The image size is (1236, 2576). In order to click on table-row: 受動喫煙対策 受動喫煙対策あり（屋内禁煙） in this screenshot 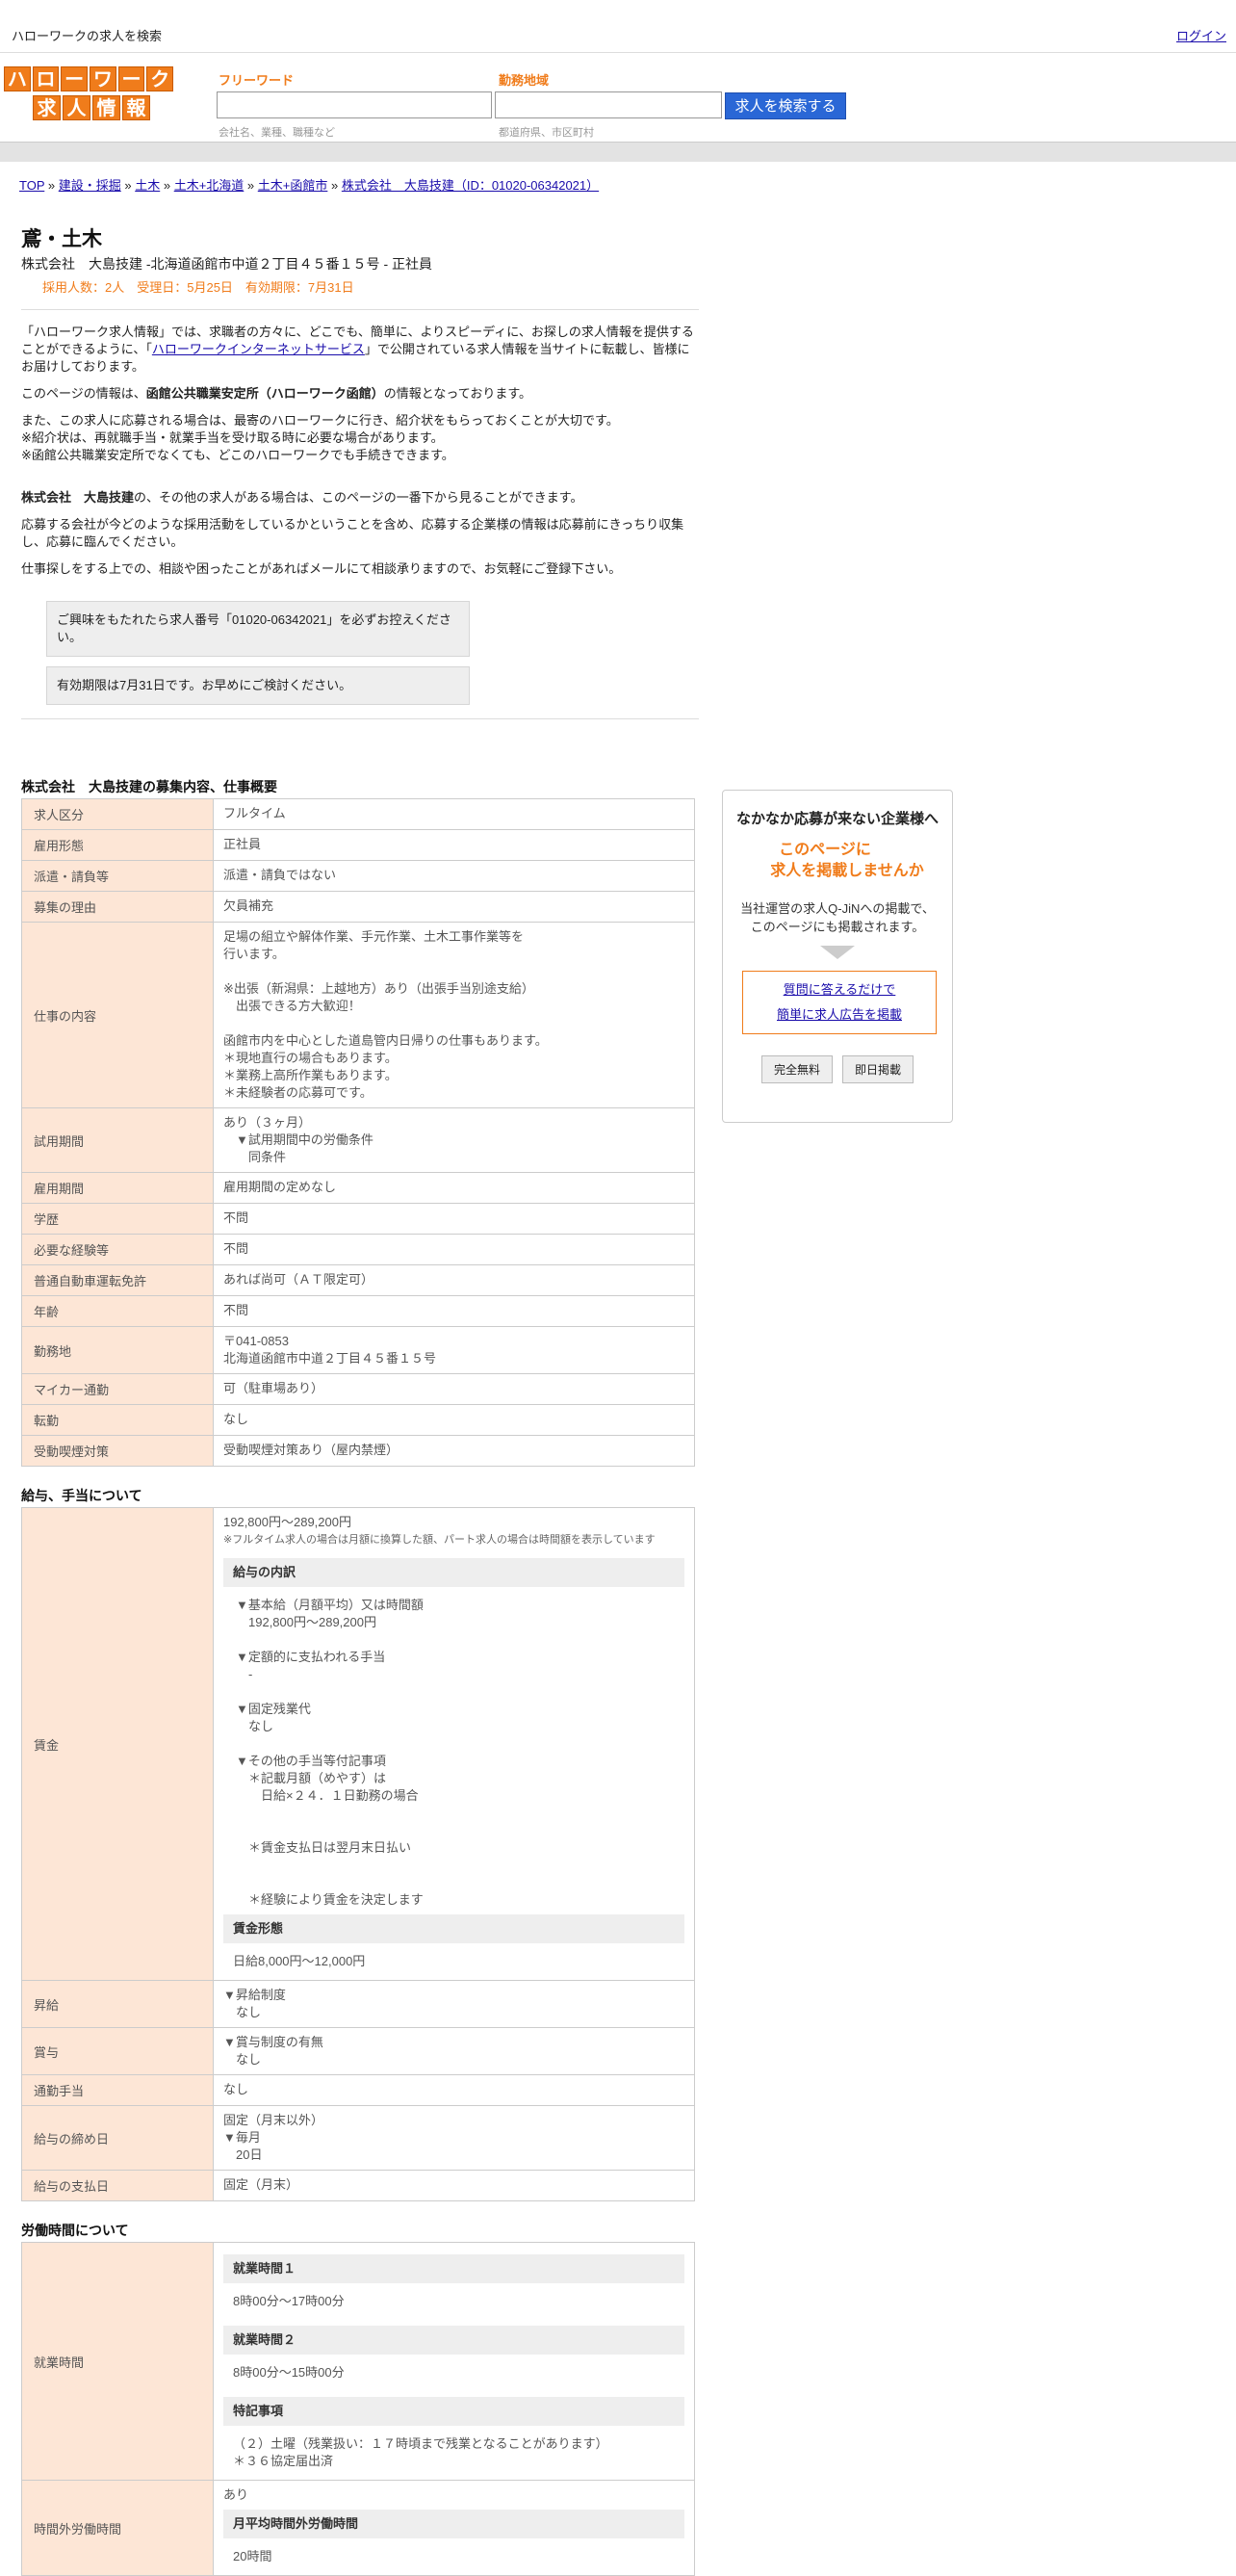, I will do `click(358, 1451)`.